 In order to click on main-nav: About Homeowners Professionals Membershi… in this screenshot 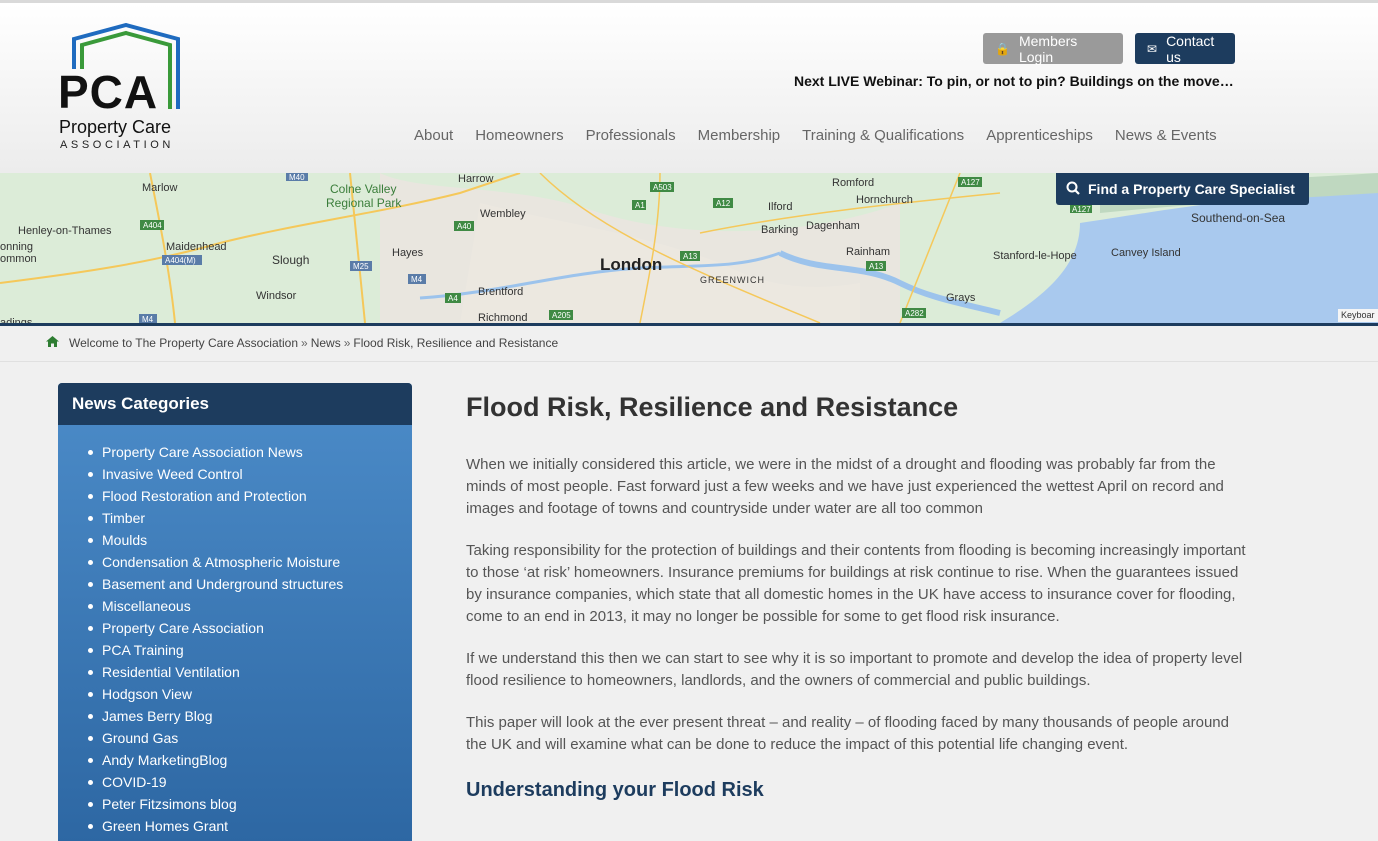, I will do `click(815, 136)`.